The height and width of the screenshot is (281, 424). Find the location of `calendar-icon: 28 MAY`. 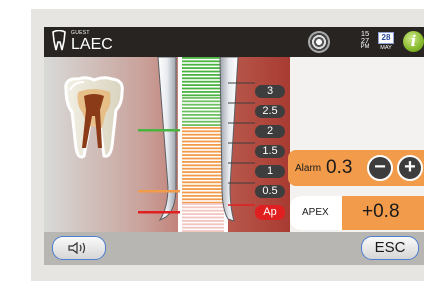

calendar-icon: 28 MAY is located at coordinates (386, 41).